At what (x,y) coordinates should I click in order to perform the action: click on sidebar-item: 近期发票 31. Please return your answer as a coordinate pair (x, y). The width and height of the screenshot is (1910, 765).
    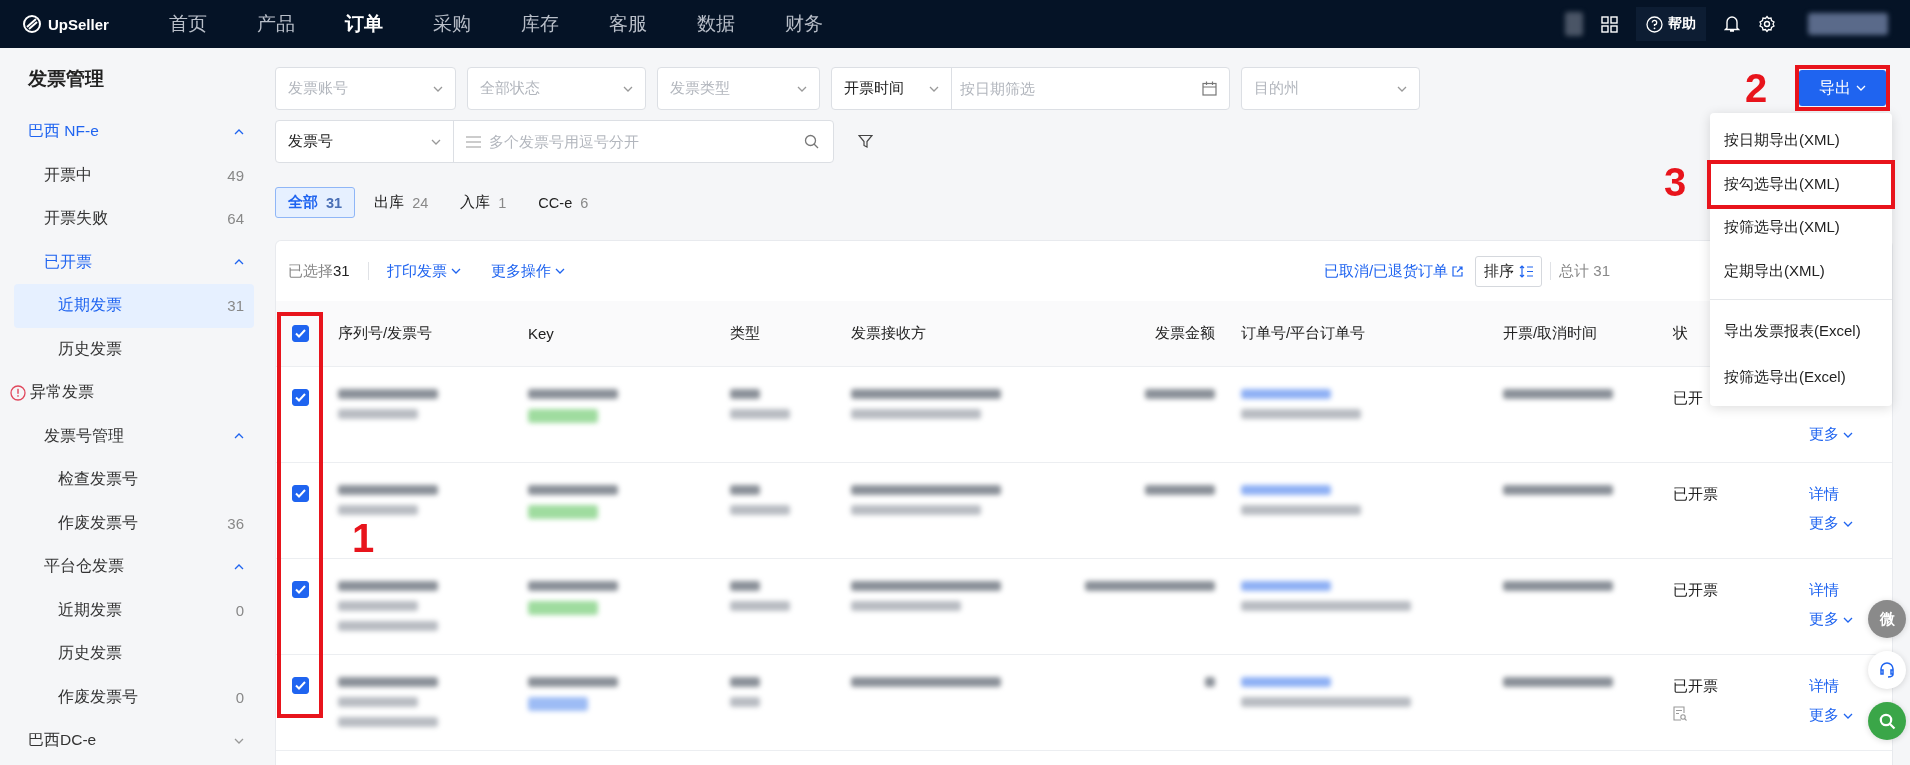
    Looking at the image, I should click on (134, 306).